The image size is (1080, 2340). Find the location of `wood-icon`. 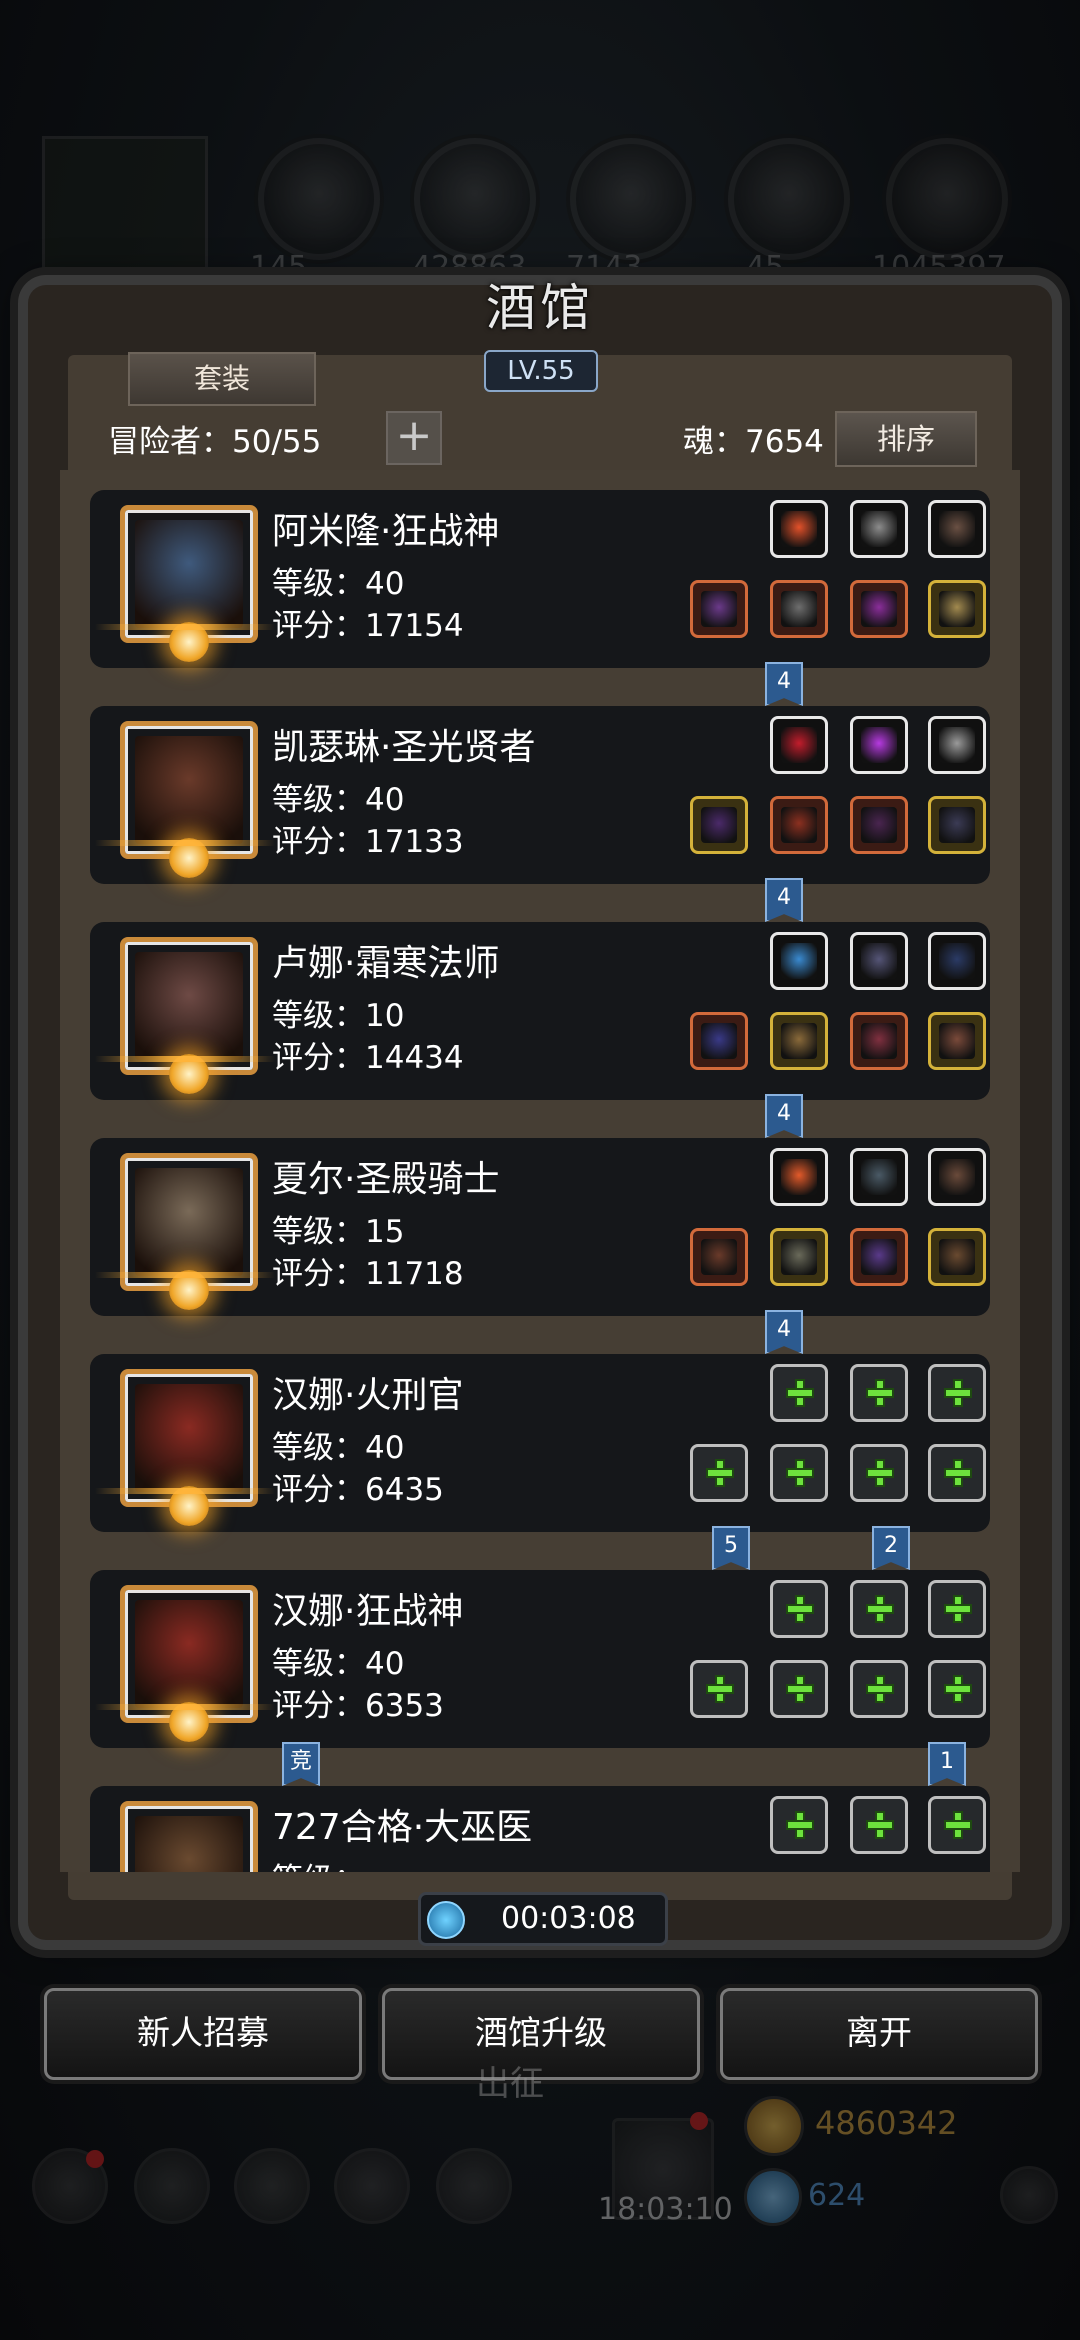

wood-icon is located at coordinates (475, 199).